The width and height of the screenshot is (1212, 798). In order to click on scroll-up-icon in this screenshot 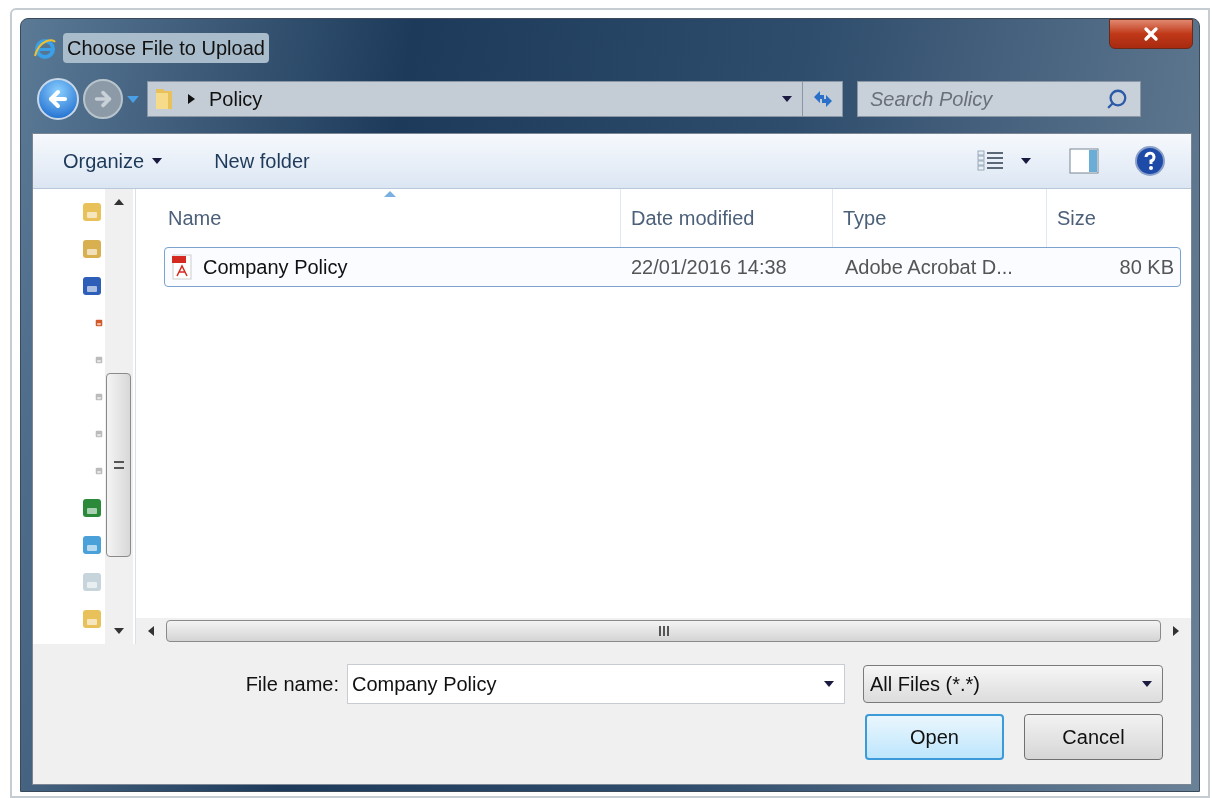, I will do `click(119, 202)`.